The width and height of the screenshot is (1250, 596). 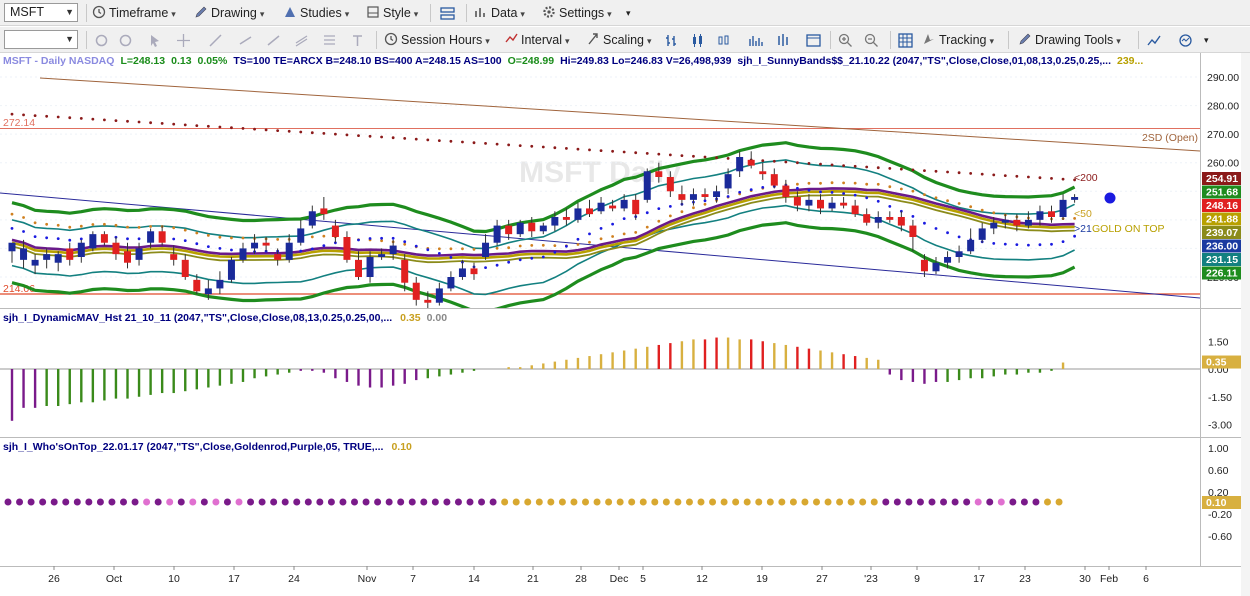 I want to click on symbol-input: MSFT ▼, so click(x=41, y=12).